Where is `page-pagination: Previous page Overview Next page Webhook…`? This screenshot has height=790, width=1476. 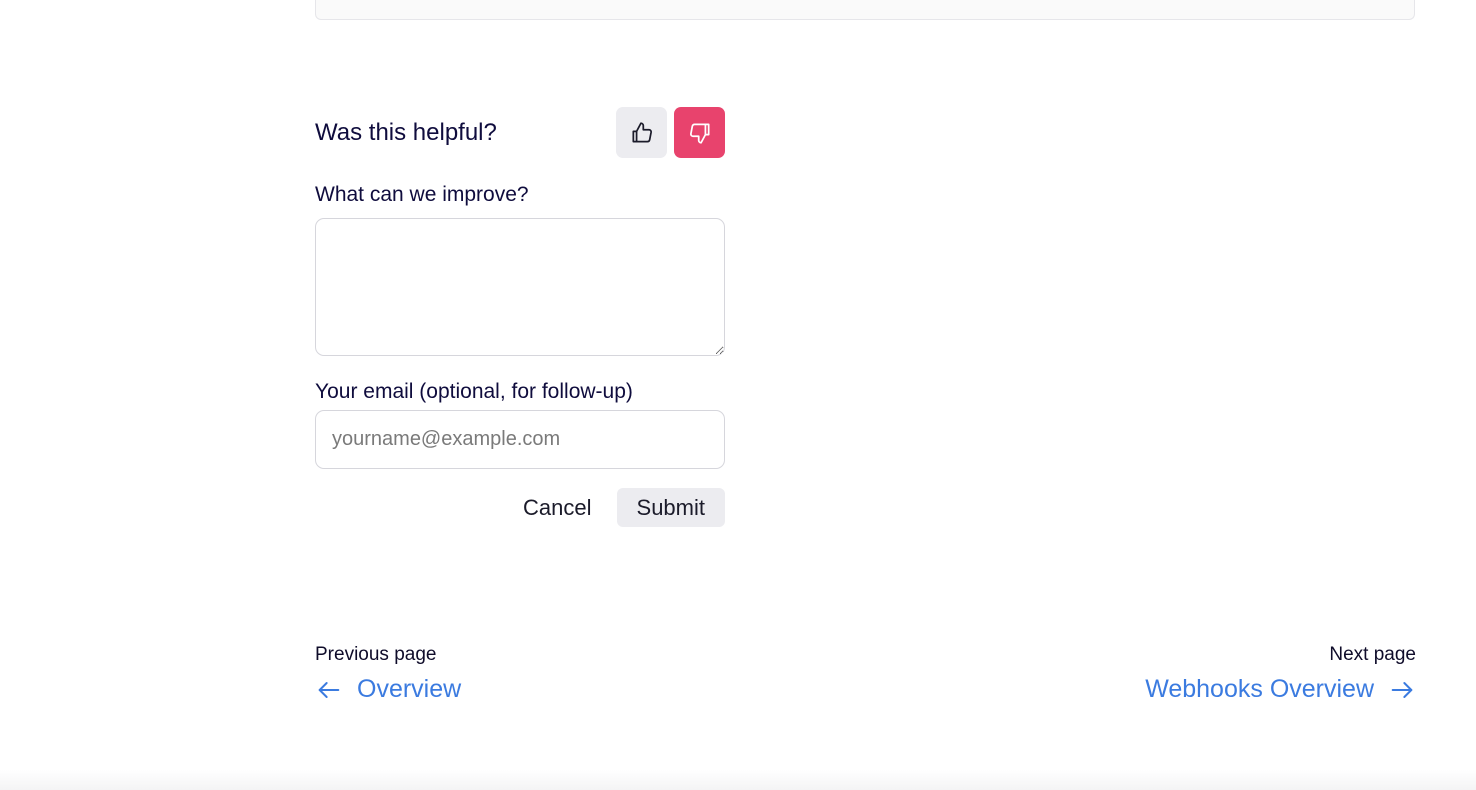
page-pagination: Previous page Overview Next page Webhook… is located at coordinates (865, 674).